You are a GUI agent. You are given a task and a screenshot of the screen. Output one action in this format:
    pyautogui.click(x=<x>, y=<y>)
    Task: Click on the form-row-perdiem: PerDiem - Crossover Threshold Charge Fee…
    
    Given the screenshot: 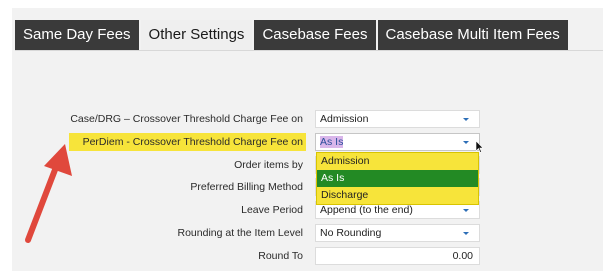 What is the action you would take?
    pyautogui.click(x=301, y=142)
    